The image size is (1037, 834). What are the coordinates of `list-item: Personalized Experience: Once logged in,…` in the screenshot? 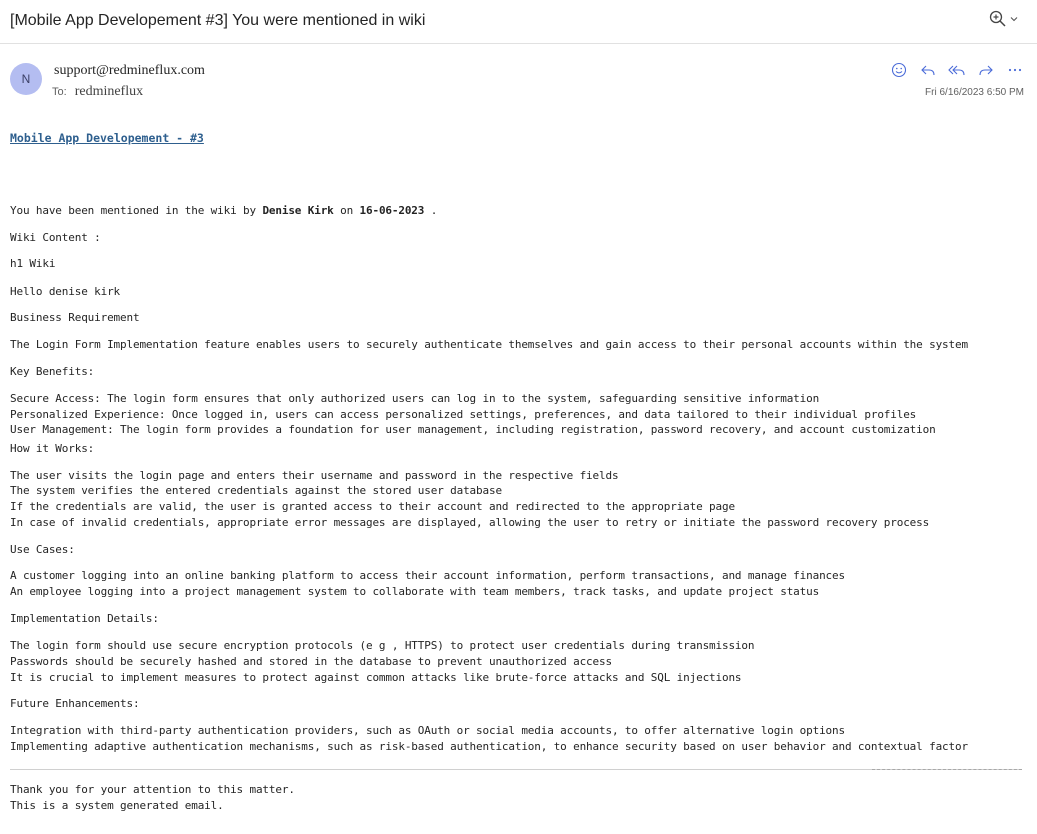 It's located at (463, 414).